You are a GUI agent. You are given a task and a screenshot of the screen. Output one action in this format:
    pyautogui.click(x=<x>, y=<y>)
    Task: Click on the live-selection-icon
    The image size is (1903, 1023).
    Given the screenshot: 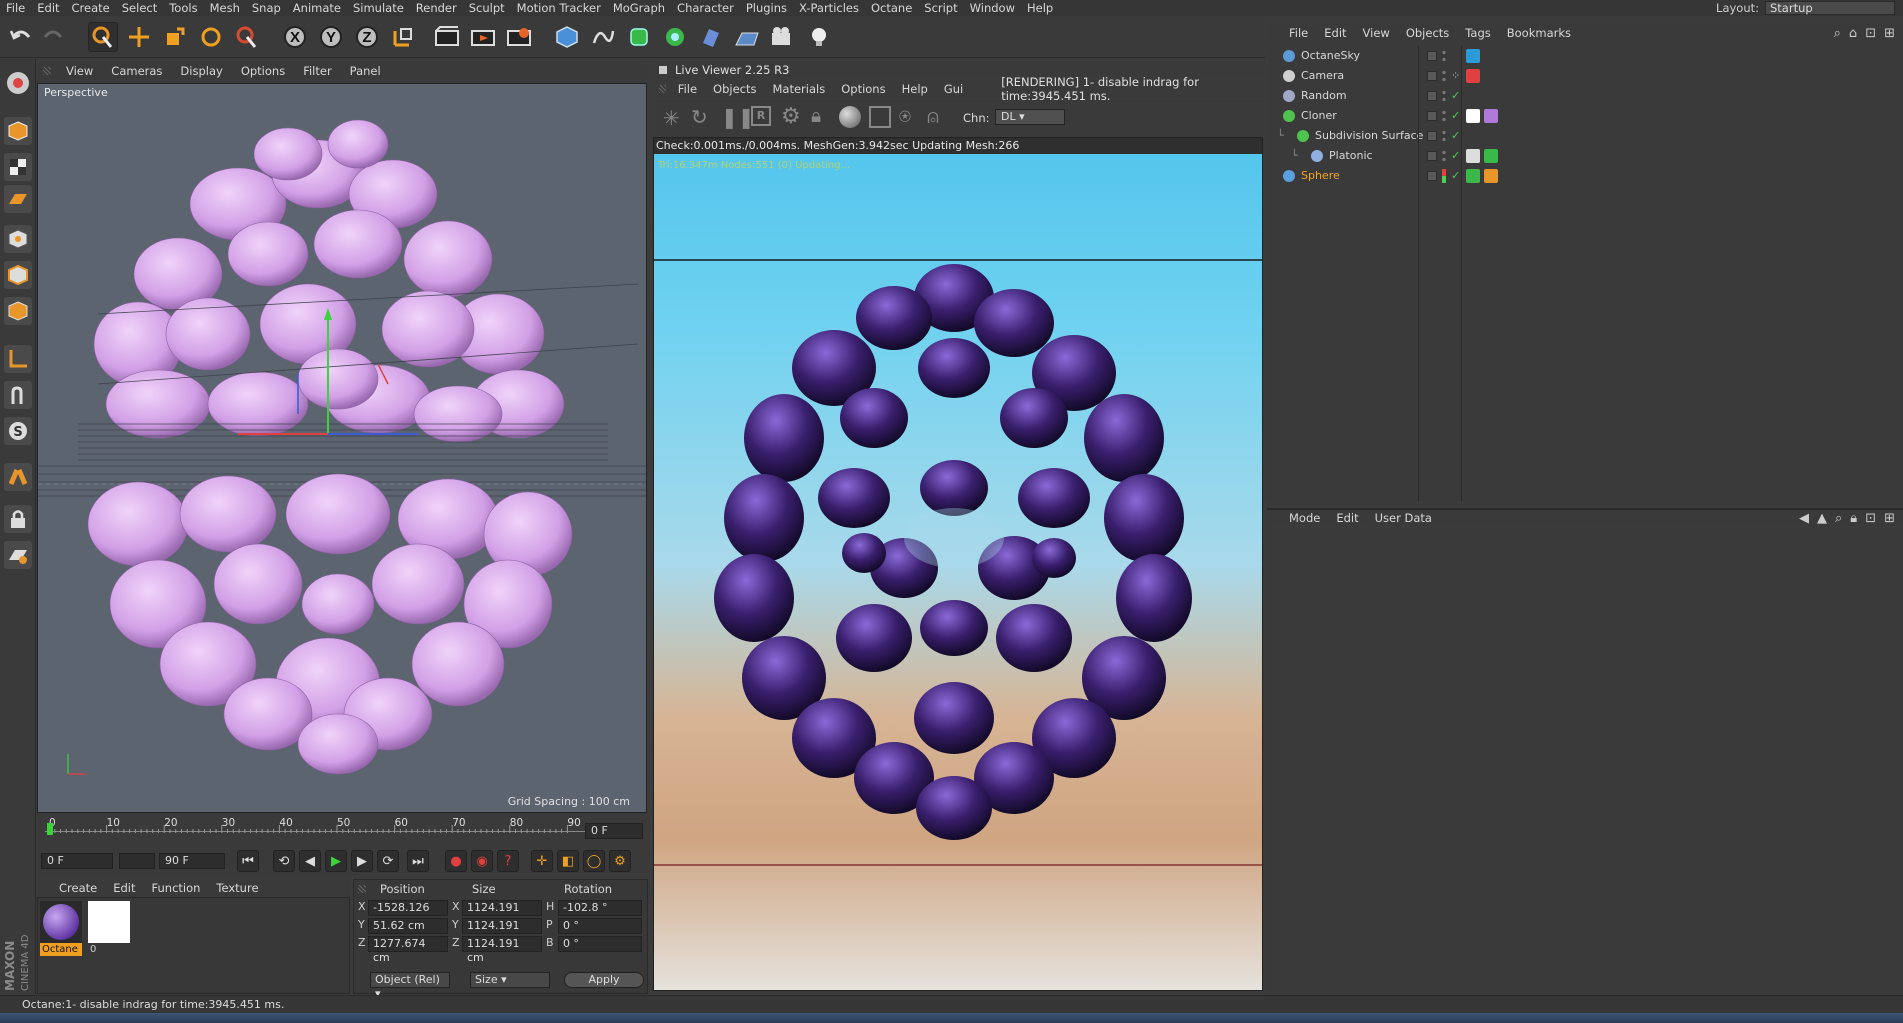 What is the action you would take?
    pyautogui.click(x=103, y=37)
    